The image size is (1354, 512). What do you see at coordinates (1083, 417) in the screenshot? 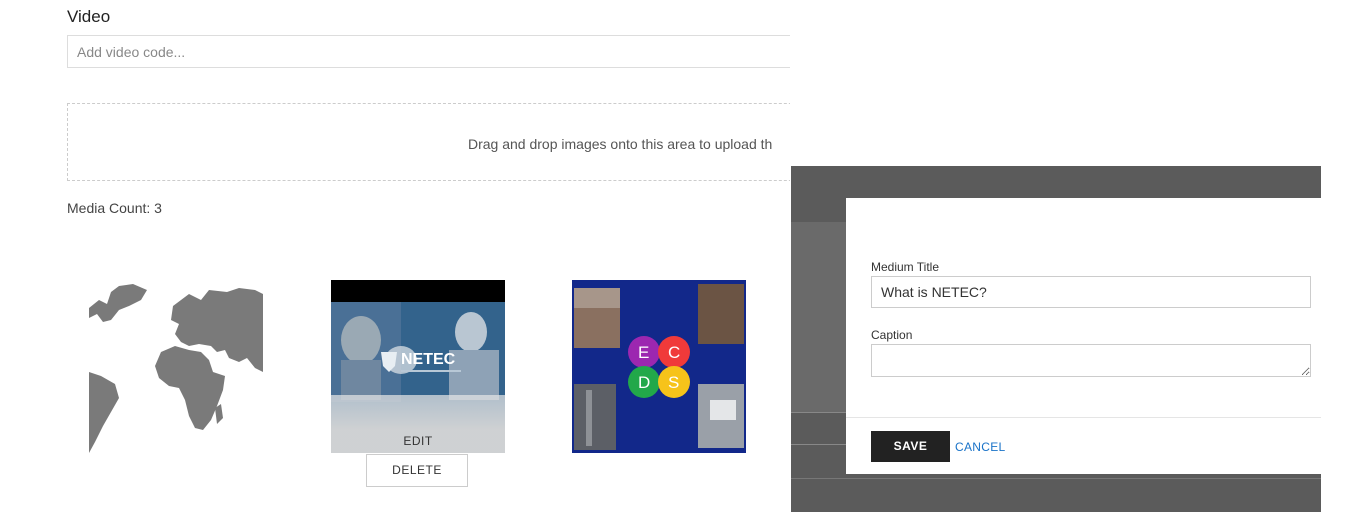
I see `modal-divider` at bounding box center [1083, 417].